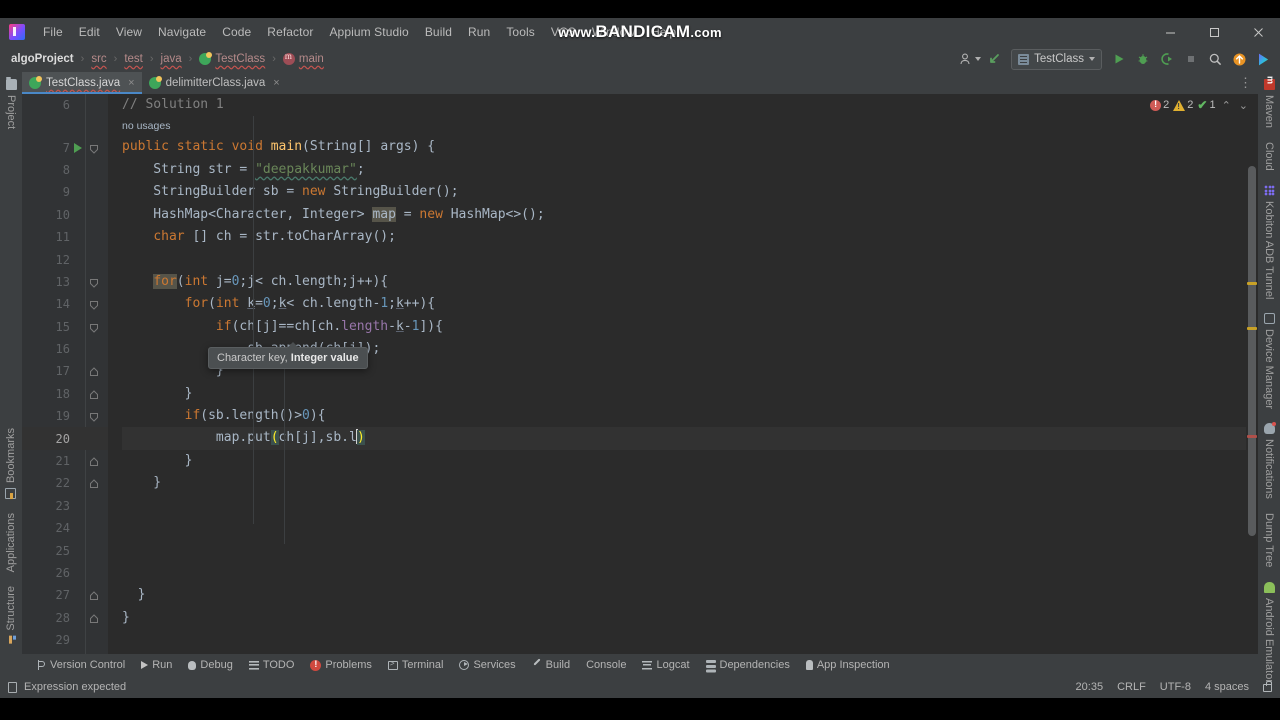  What do you see at coordinates (1243, 105) in the screenshot?
I see `next-problem-icon: ⌄` at bounding box center [1243, 105].